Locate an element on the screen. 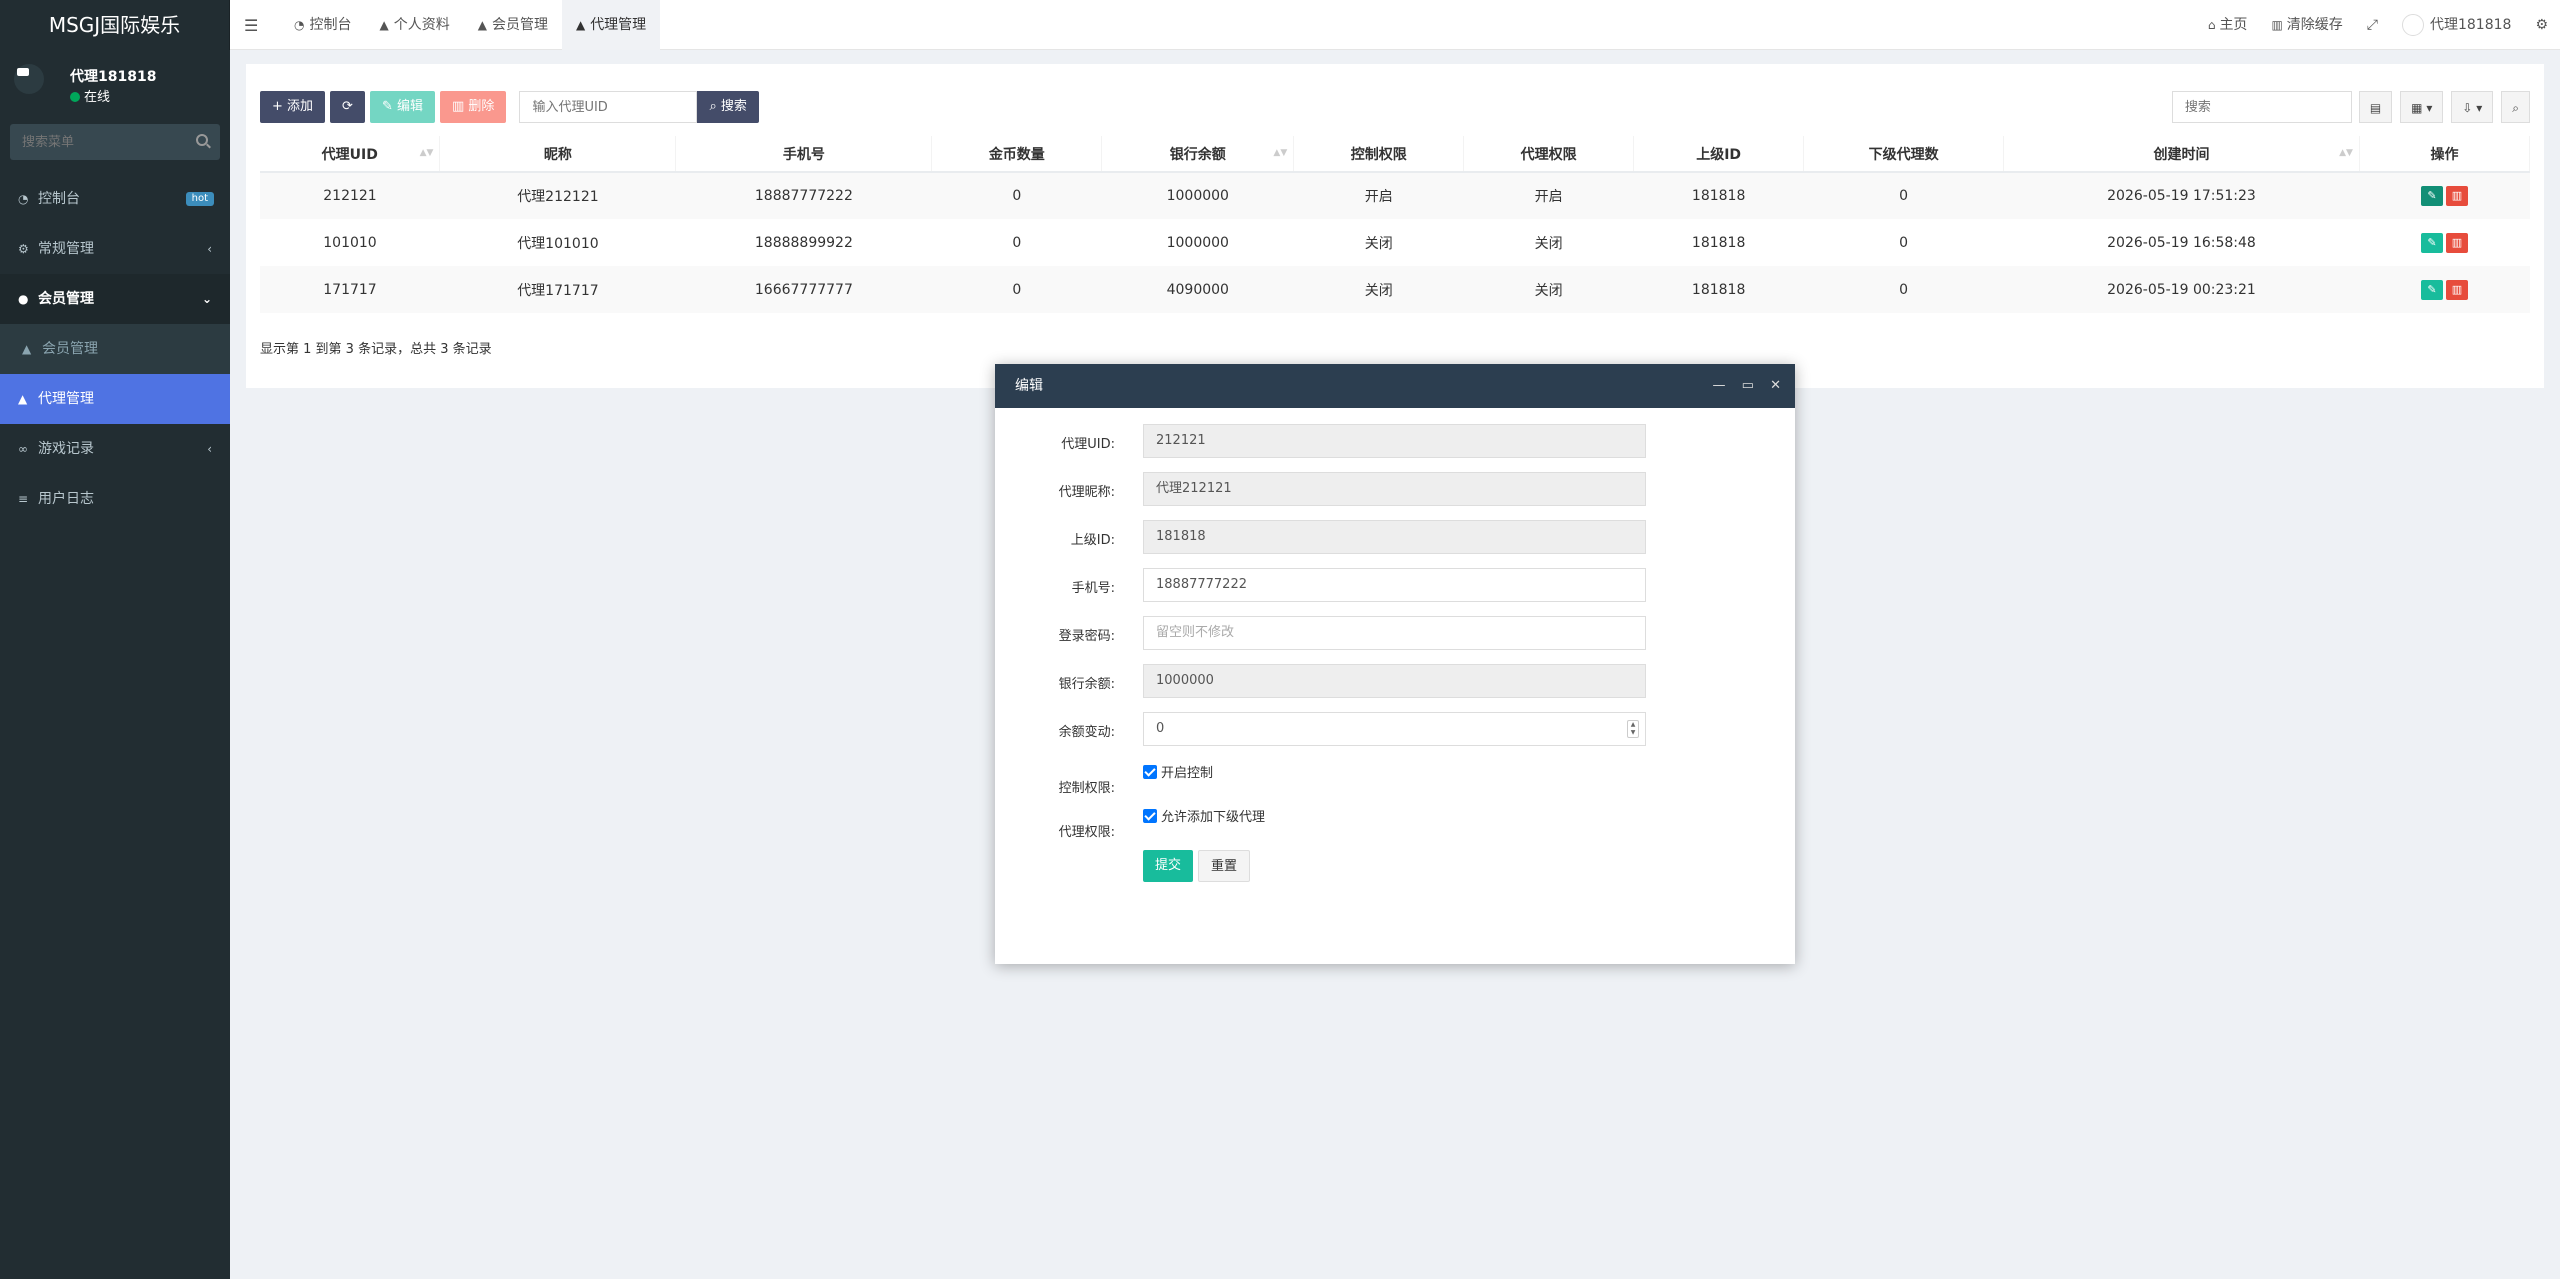  tab-label: 会员管理 is located at coordinates (519, 25).